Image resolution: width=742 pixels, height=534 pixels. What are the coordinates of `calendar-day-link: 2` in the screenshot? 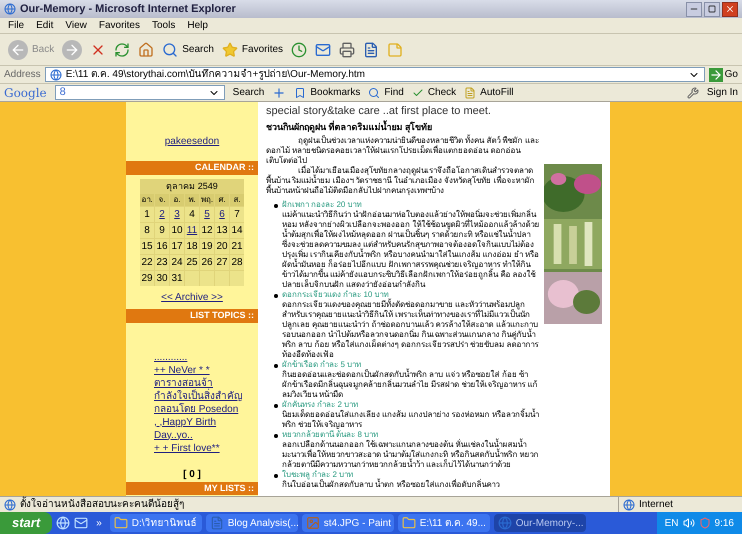 It's located at (162, 214).